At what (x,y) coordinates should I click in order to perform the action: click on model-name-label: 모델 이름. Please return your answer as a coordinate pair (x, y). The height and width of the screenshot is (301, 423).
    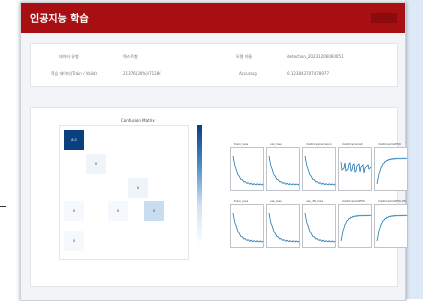
    Looking at the image, I should click on (244, 56).